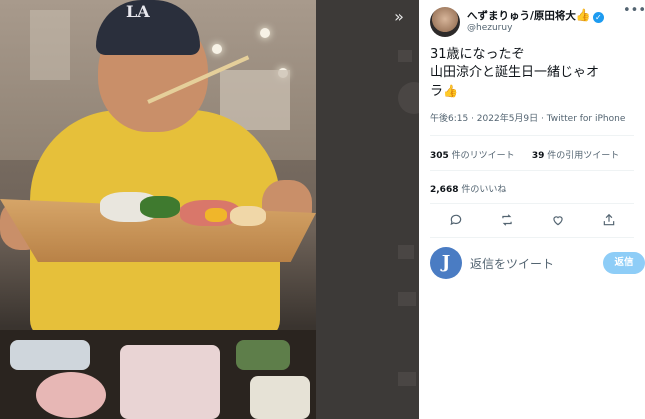  What do you see at coordinates (515, 72) in the screenshot?
I see `tweet-text-line: 山田涼介と誕生日一緒じゃオ` at bounding box center [515, 72].